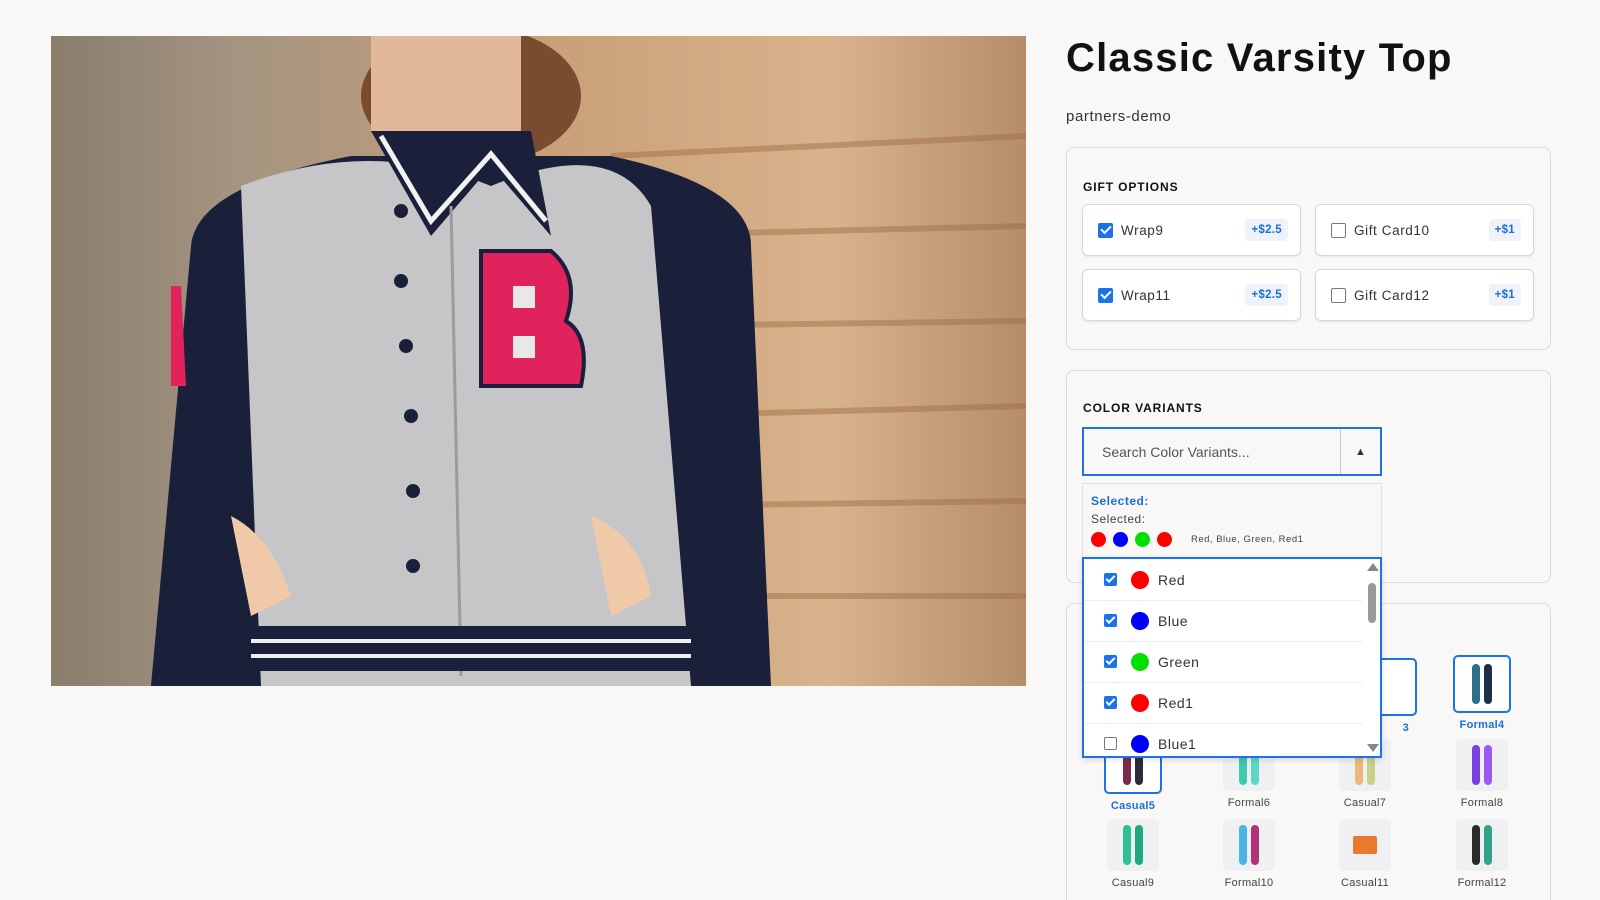 This screenshot has width=1600, height=900. What do you see at coordinates (1392, 295) in the screenshot?
I see `gift-option-label: Gift Card12` at bounding box center [1392, 295].